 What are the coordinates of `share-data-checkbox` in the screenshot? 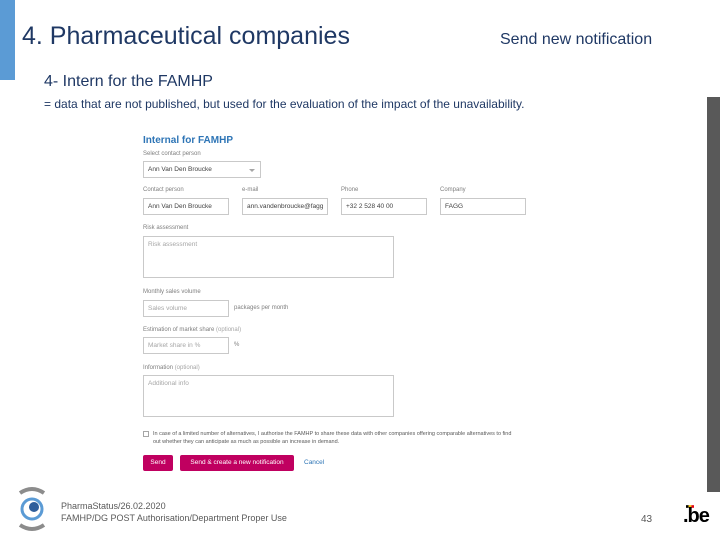 It's located at (146, 434).